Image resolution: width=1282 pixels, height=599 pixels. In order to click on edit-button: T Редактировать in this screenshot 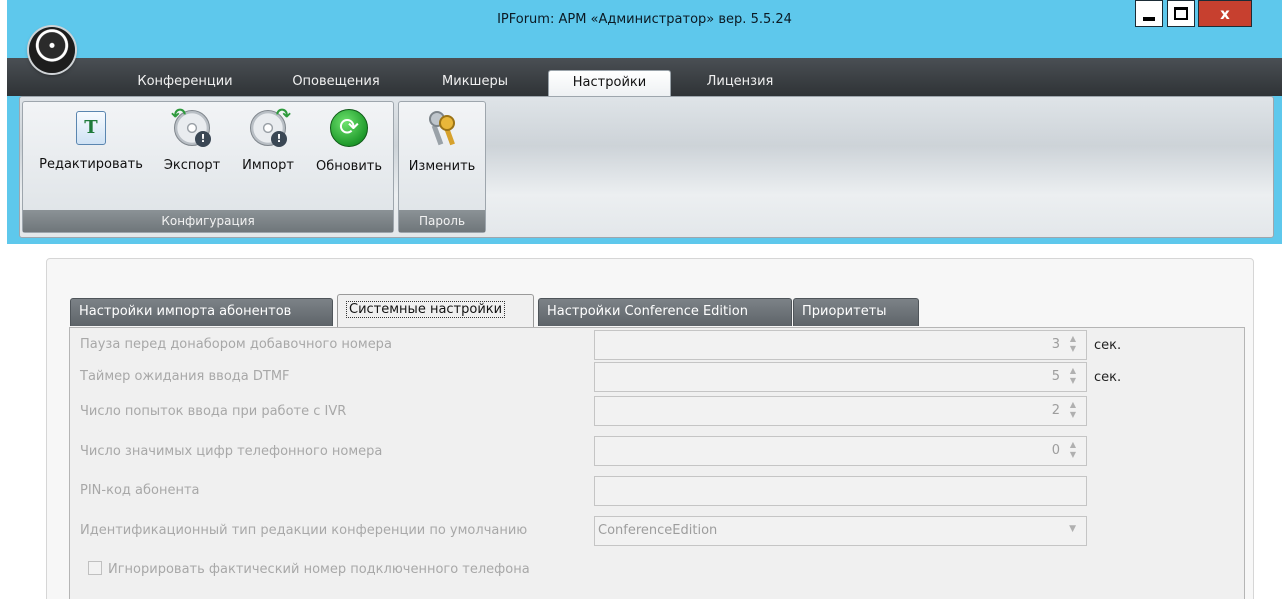, I will do `click(91, 140)`.